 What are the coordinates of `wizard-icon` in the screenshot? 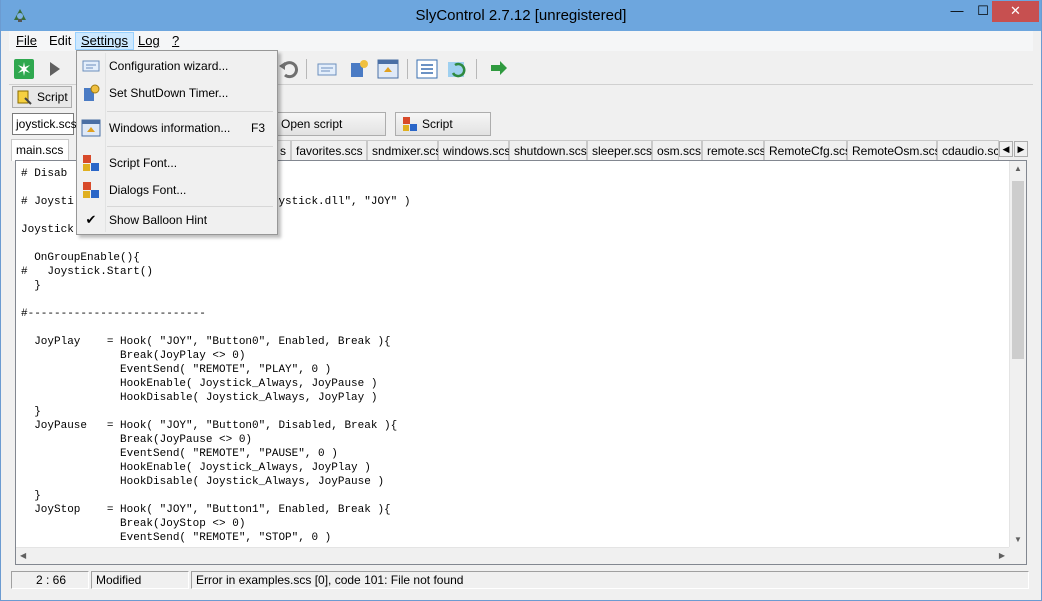 It's located at (91, 66).